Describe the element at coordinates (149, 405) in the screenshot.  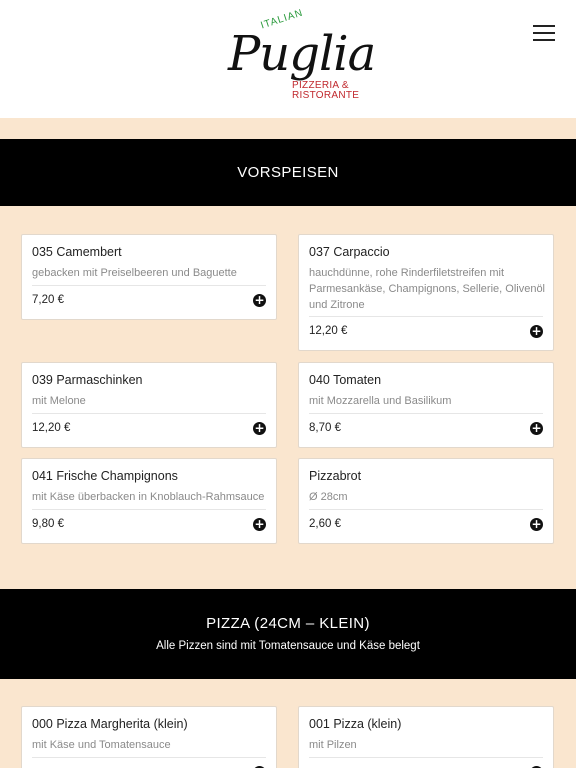
I see `menu-item-card: 039 Parmaschinken mit Melone 12,20 € +` at that location.